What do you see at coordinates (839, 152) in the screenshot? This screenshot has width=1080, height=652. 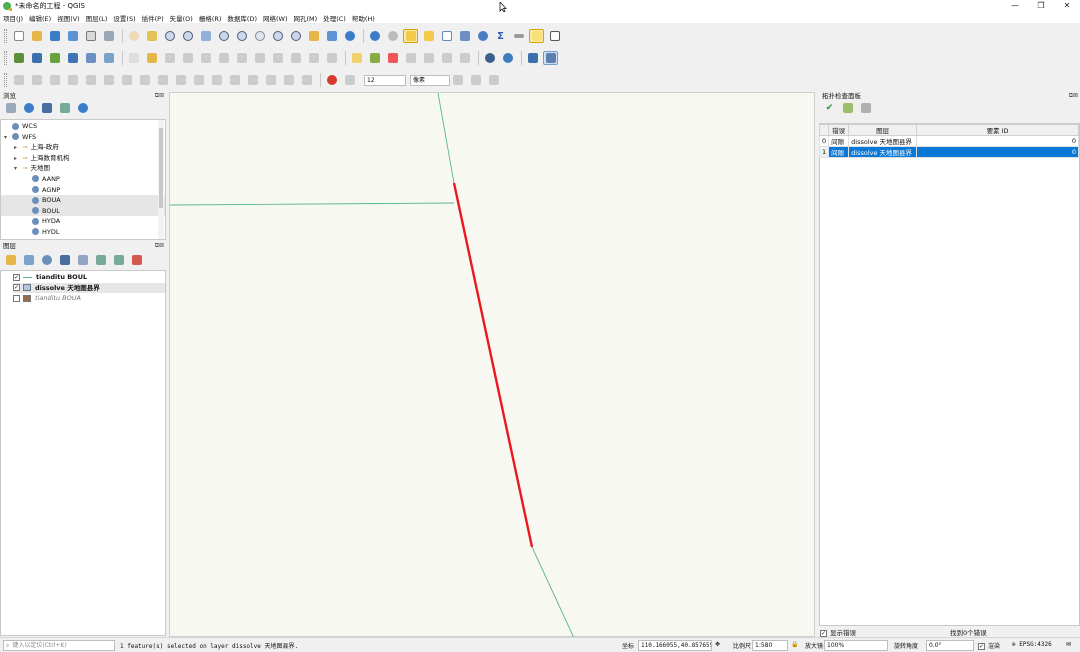 I see `error-type-cell: 间隙` at bounding box center [839, 152].